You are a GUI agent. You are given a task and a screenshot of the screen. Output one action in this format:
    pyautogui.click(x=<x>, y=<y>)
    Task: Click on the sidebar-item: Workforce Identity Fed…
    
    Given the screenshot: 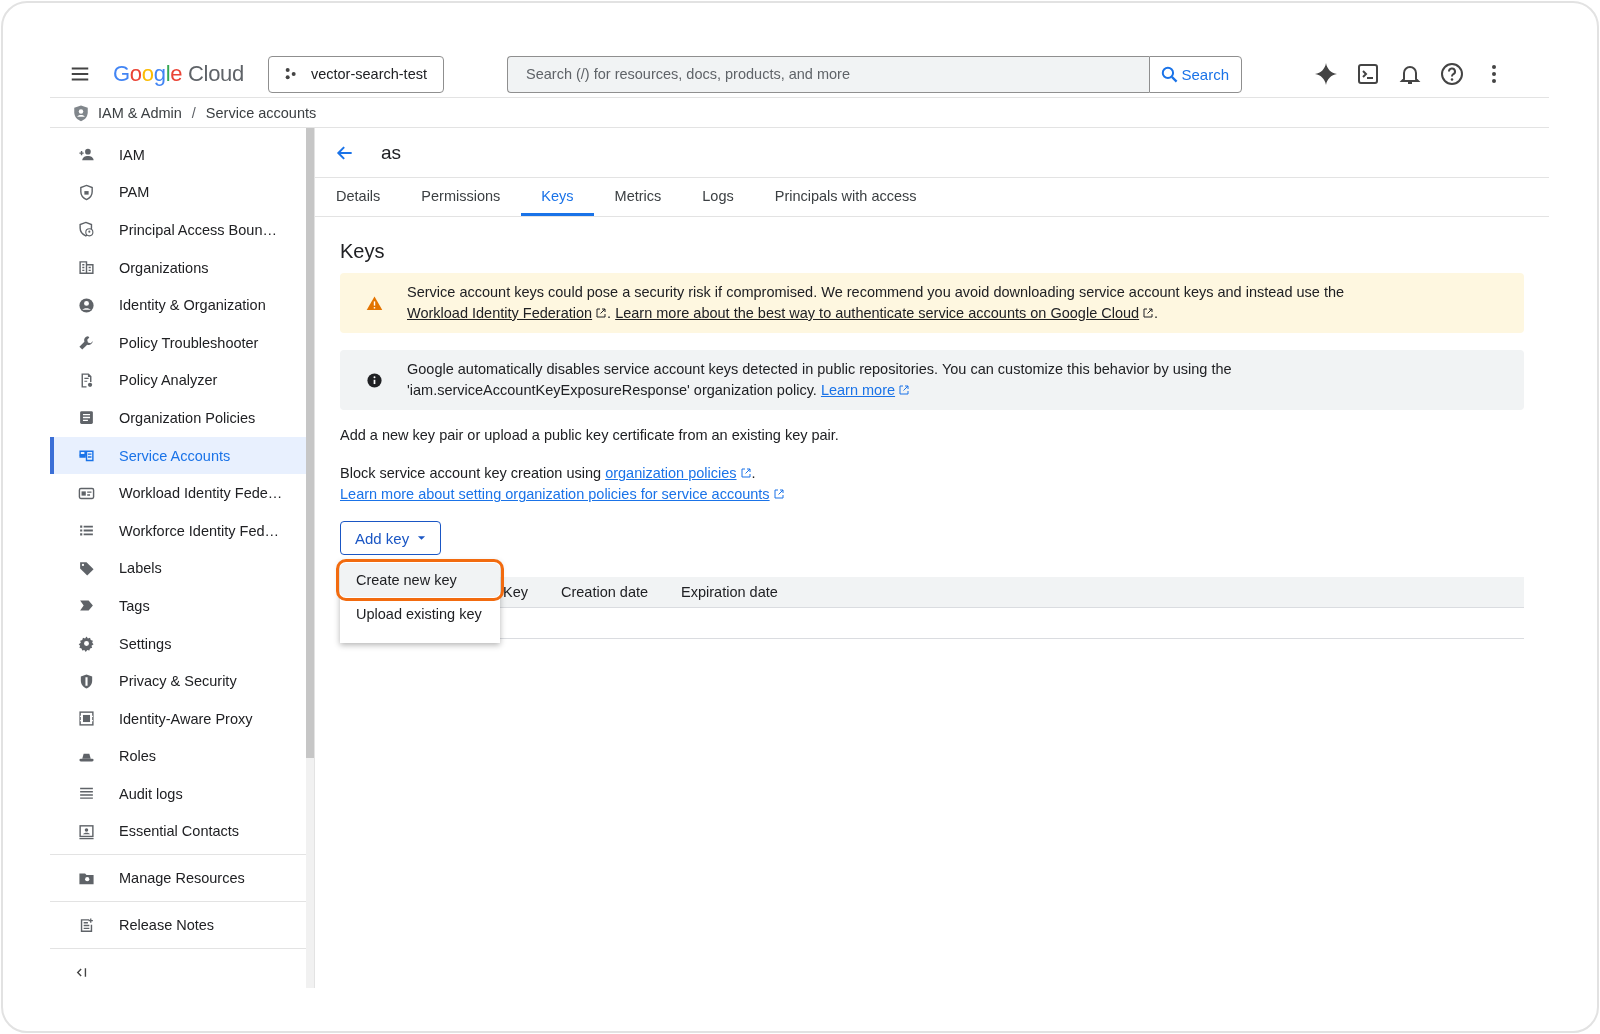 What is the action you would take?
    pyautogui.click(x=178, y=530)
    